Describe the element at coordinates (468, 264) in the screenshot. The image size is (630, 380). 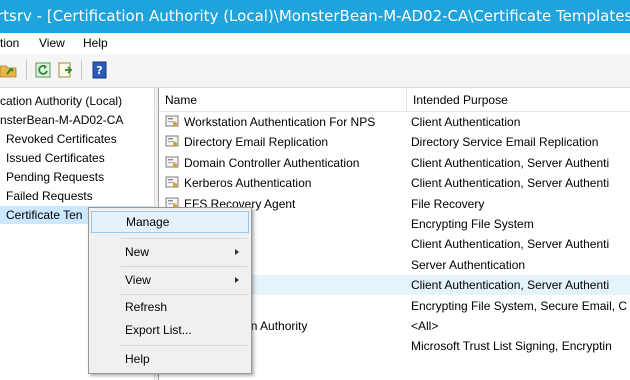
I see `intended-purpose-cell: Server Authentication` at that location.